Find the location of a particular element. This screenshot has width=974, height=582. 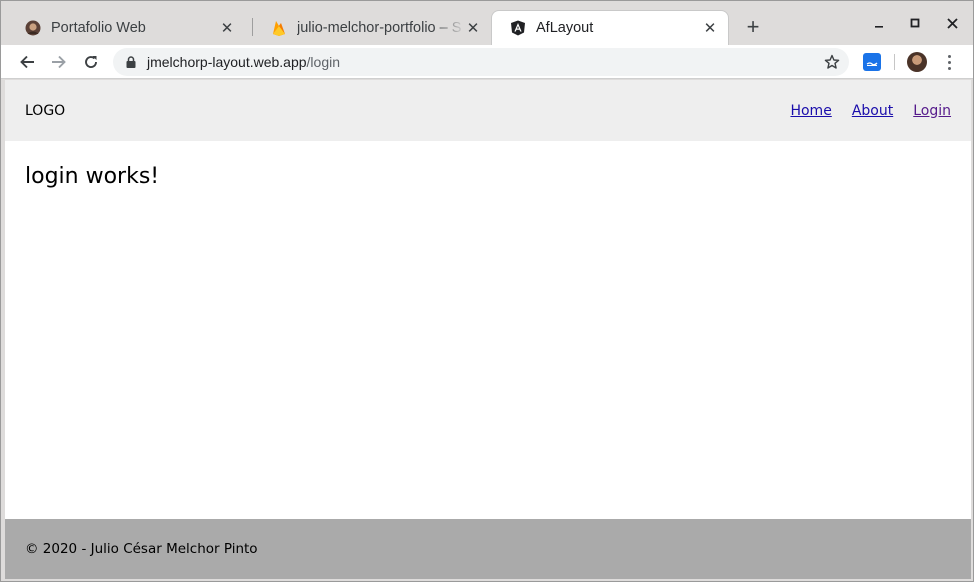

extension-icon is located at coordinates (872, 62).